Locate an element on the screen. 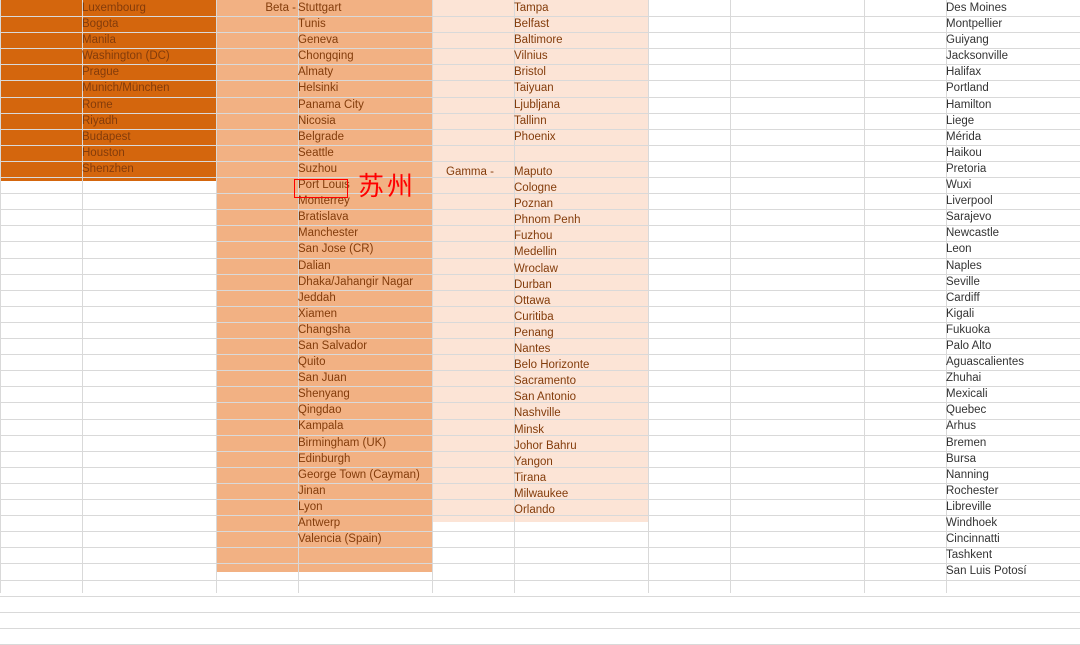 Image resolution: width=1080 pixels, height=645 pixels. list-item: Munich/München is located at coordinates (149, 88).